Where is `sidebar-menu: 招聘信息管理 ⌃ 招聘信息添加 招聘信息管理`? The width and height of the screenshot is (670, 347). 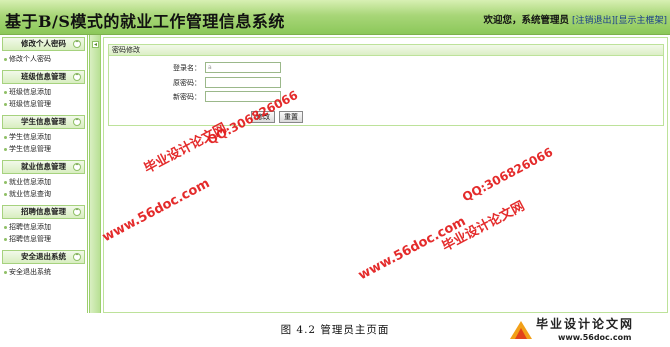 sidebar-menu: 招聘信息管理 ⌃ 招聘信息添加 招聘信息管理 is located at coordinates (43, 226).